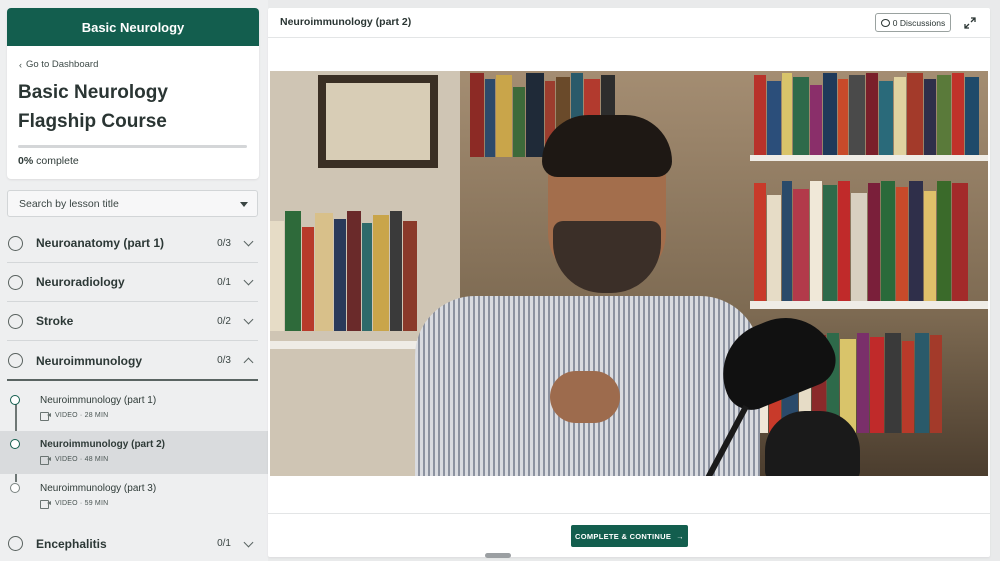  What do you see at coordinates (55, 321) in the screenshot?
I see `section-label: Stroke` at bounding box center [55, 321].